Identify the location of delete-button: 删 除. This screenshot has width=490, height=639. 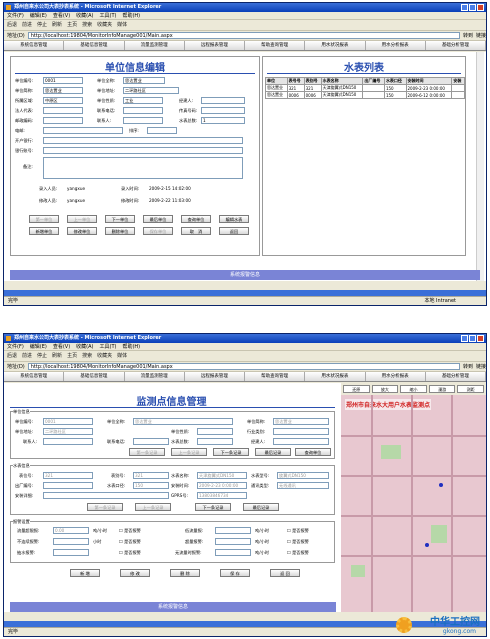
(185, 573).